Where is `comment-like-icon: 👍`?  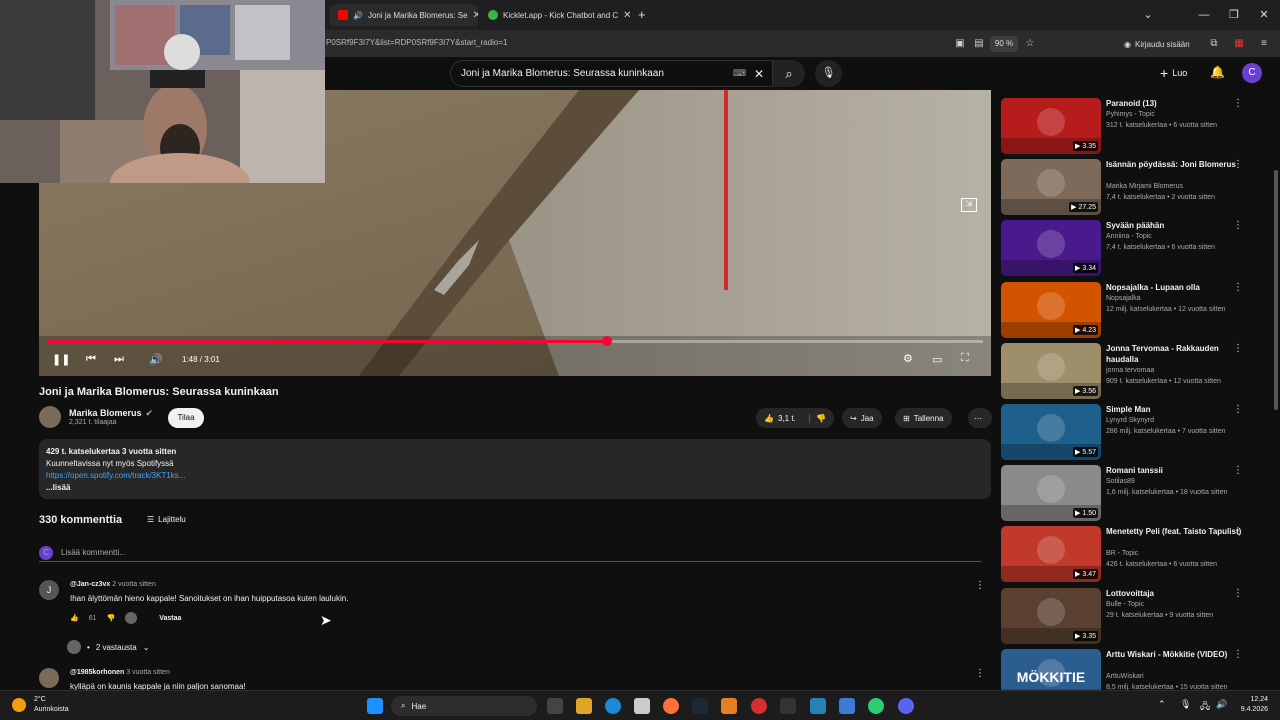
comment-like-icon: 👍 is located at coordinates (74, 618).